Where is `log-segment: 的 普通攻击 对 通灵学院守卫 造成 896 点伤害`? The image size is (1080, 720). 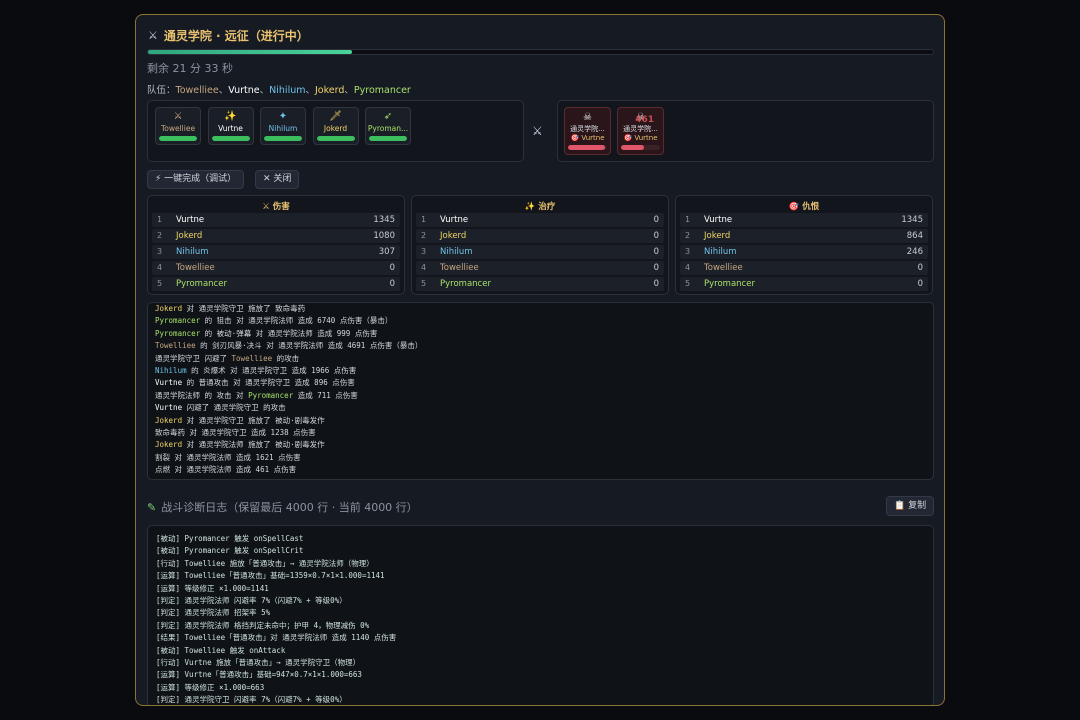 log-segment: 的 普通攻击 对 通灵学院守卫 造成 896 点伤害 is located at coordinates (268, 383).